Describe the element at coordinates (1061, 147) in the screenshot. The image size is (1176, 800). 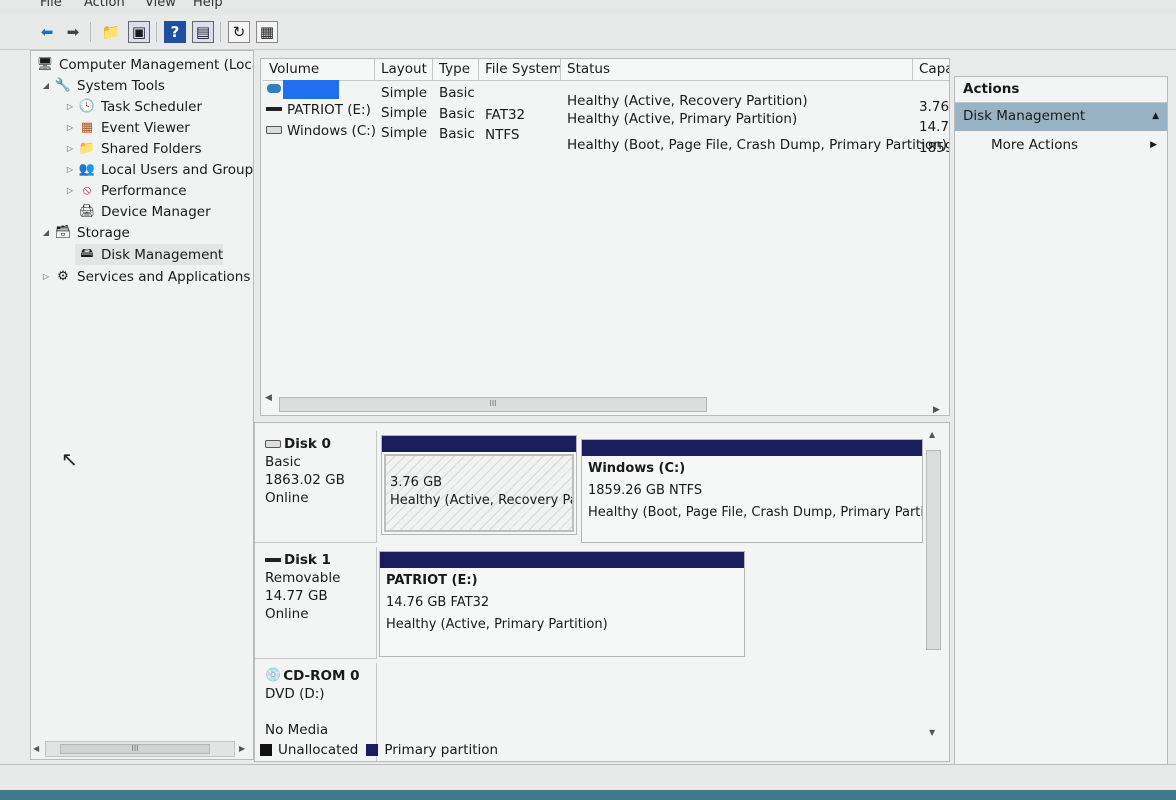
I see `more-actions-item: More Actions ▶` at that location.